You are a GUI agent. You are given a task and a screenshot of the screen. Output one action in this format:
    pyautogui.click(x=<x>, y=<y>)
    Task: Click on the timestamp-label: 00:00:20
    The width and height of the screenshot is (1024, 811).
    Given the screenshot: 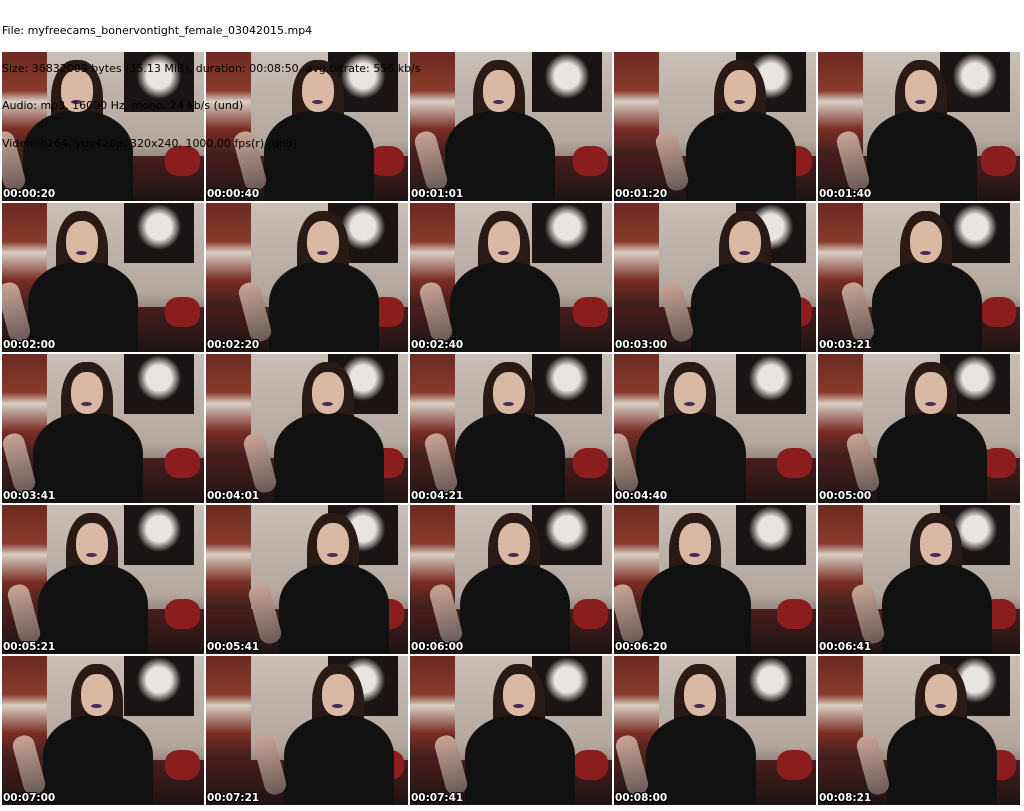 What is the action you would take?
    pyautogui.click(x=29, y=194)
    